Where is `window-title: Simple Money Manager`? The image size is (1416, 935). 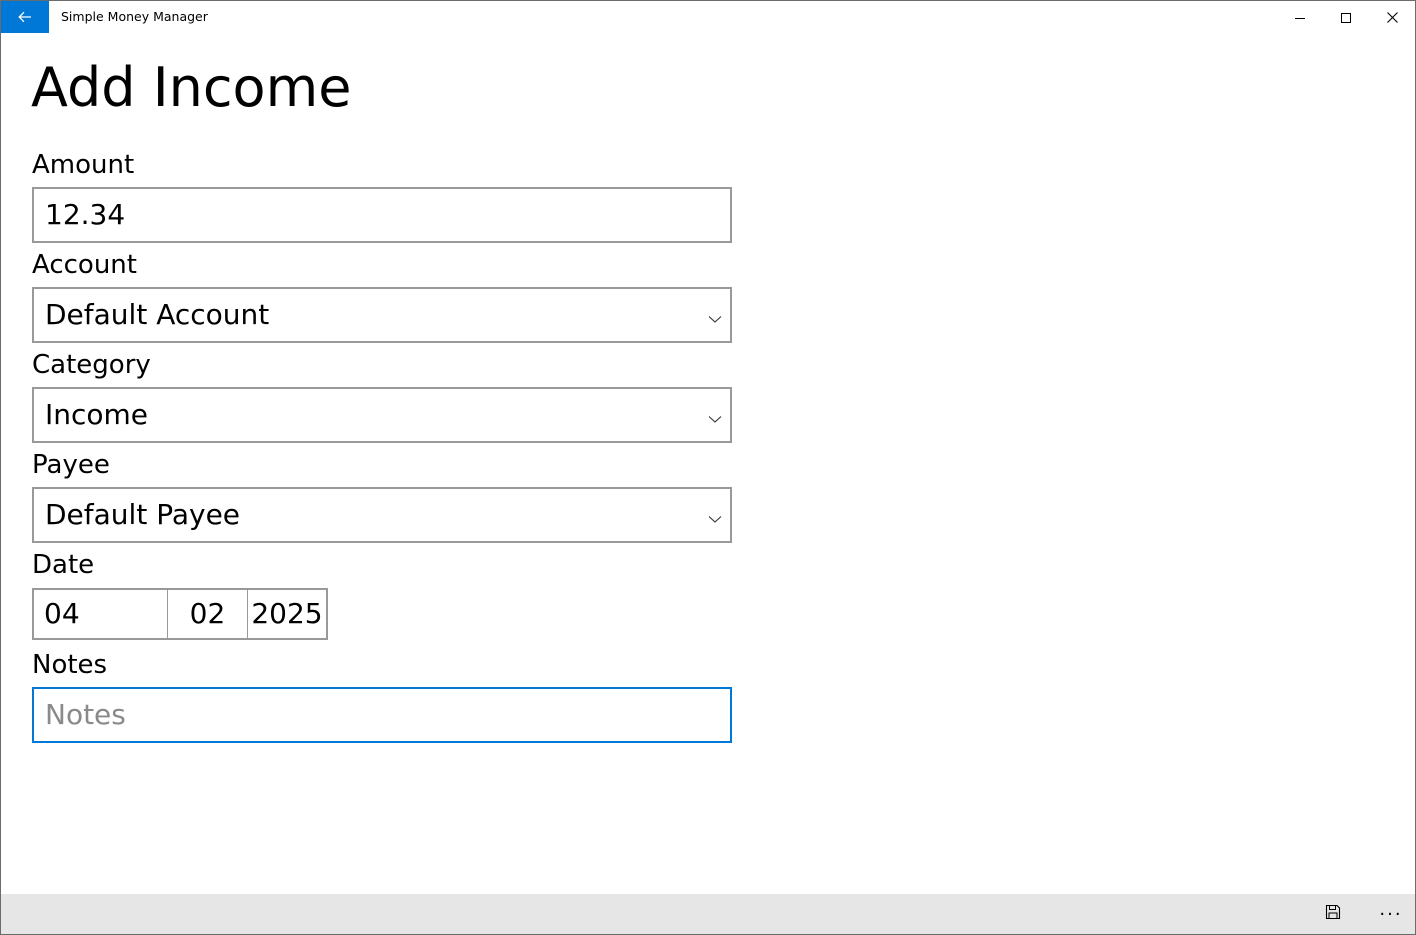
window-title: Simple Money Manager is located at coordinates (134, 16).